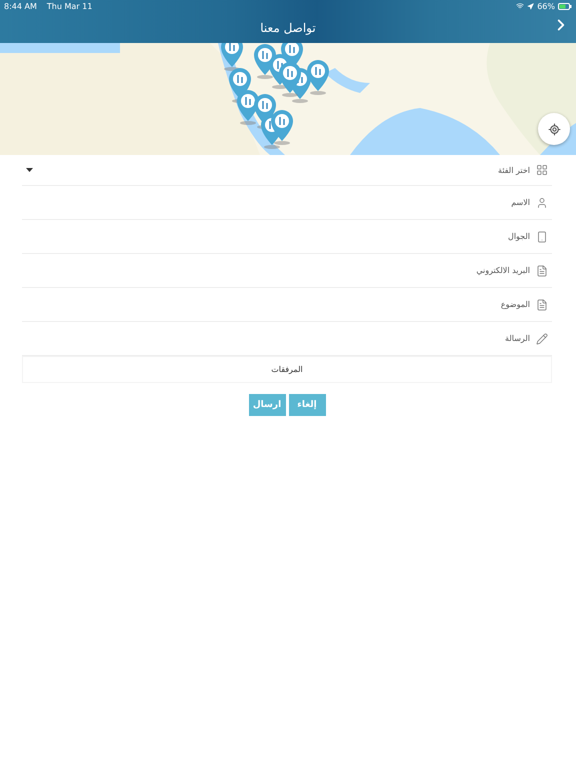 The height and width of the screenshot is (768, 576). What do you see at coordinates (288, 27) in the screenshot?
I see `page-title: تواصل معنا` at bounding box center [288, 27].